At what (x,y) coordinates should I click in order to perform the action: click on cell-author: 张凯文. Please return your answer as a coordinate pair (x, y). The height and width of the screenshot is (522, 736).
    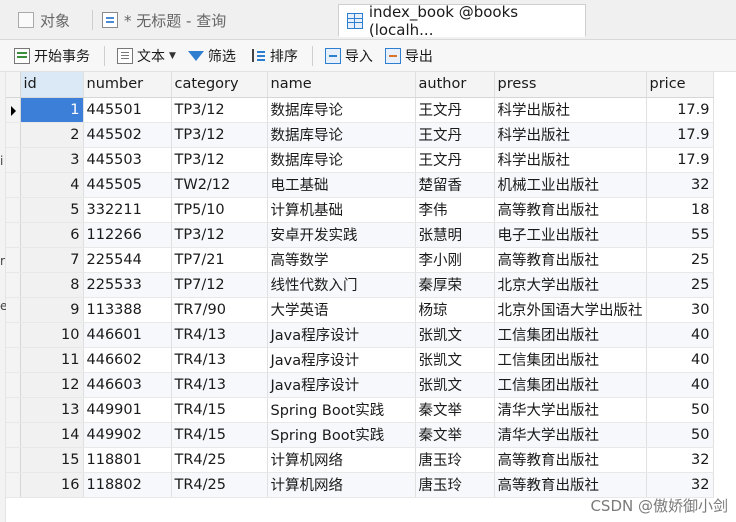
    Looking at the image, I should click on (455, 385).